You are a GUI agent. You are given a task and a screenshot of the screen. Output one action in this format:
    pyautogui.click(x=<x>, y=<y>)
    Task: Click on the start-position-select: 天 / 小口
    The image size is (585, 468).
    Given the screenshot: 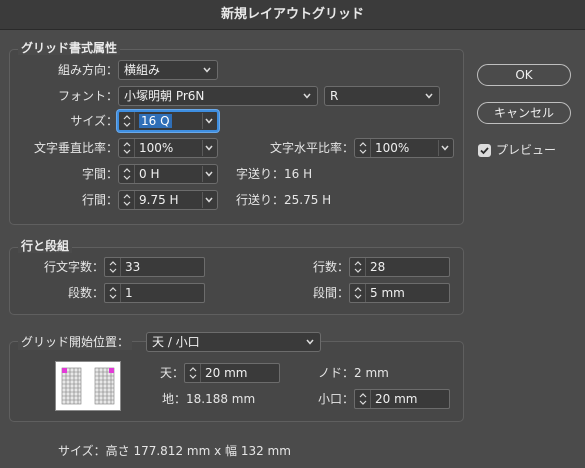 What is the action you would take?
    pyautogui.click(x=233, y=342)
    